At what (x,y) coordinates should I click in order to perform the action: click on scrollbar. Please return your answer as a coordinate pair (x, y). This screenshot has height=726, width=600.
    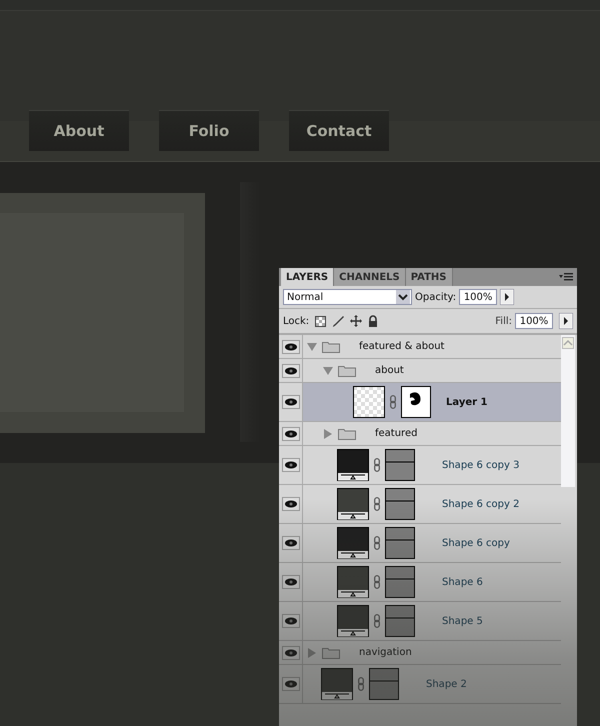
    Looking at the image, I should click on (568, 411).